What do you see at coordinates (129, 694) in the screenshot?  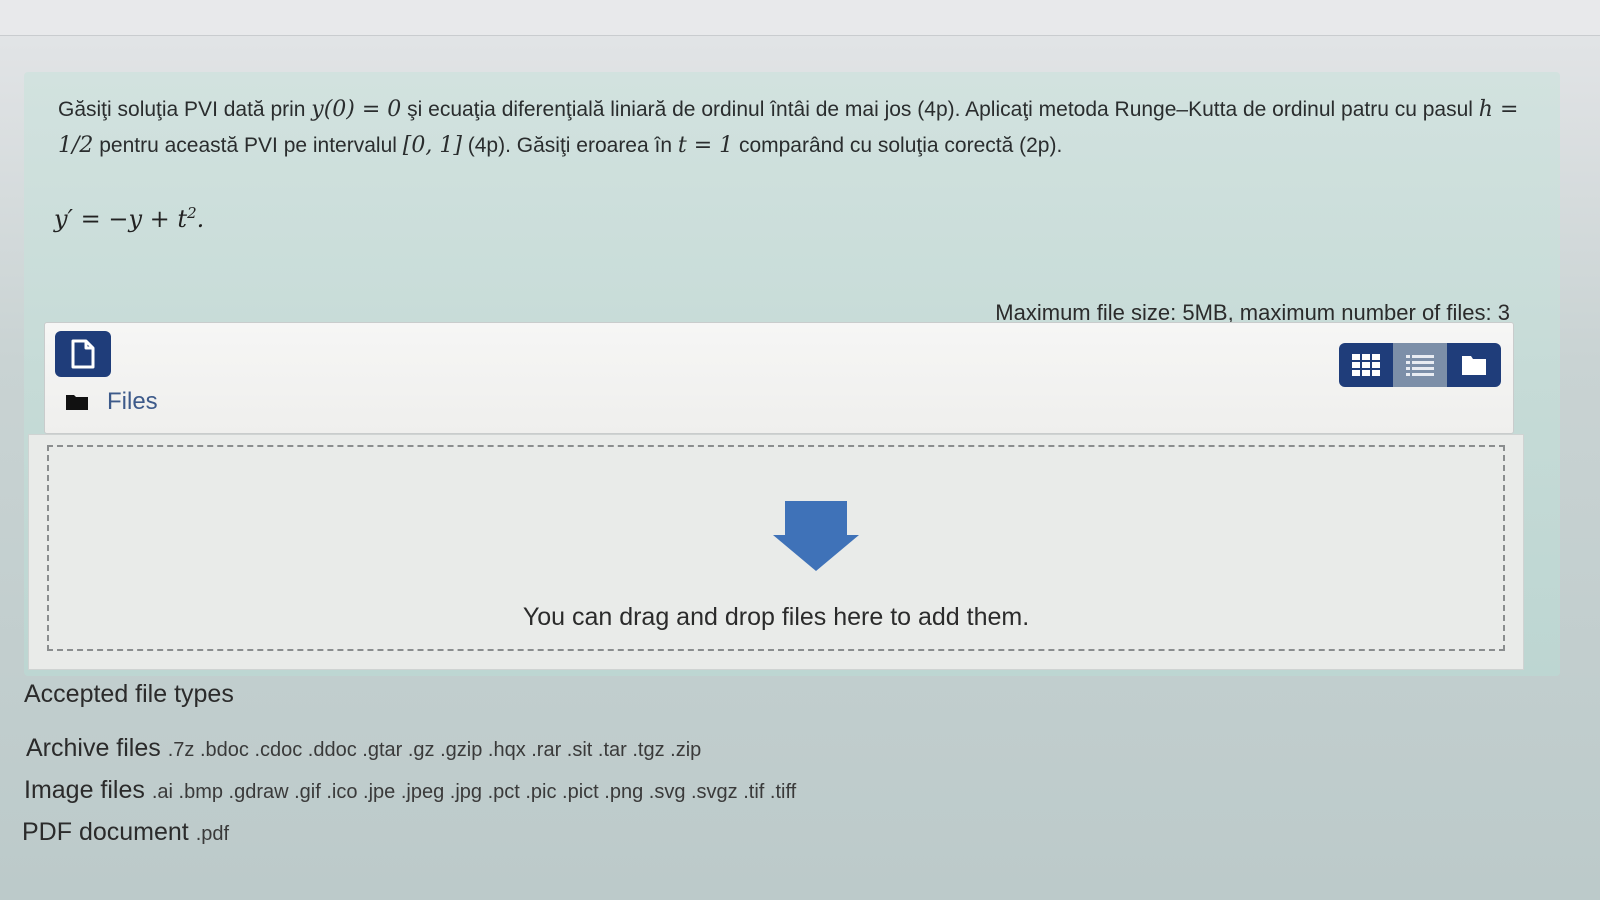 I see `accepted-file-types-heading: Accepted file types` at bounding box center [129, 694].